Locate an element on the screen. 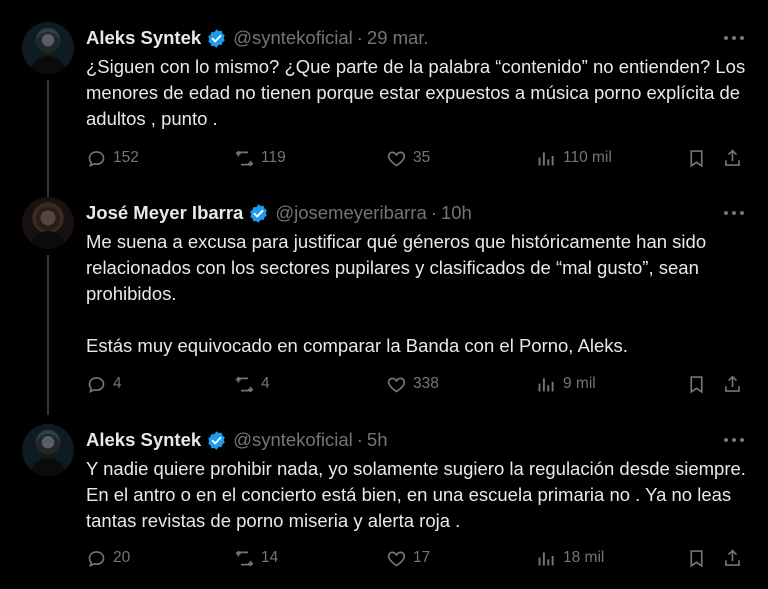 Image resolution: width=768 pixels, height=589 pixels. views-count: 110 mil is located at coordinates (587, 157).